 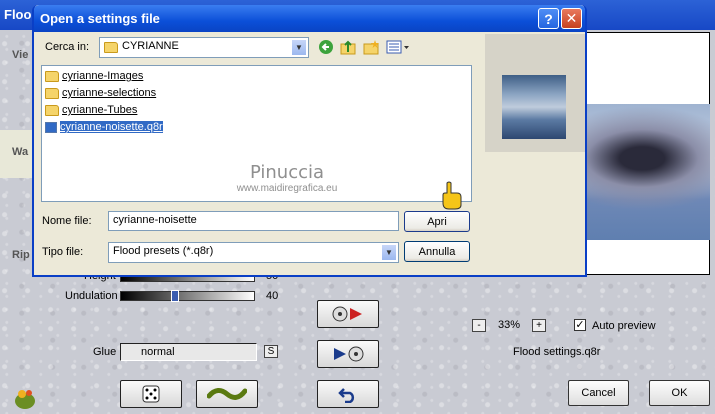 I want to click on side-label-view: Vie, so click(x=20, y=55).